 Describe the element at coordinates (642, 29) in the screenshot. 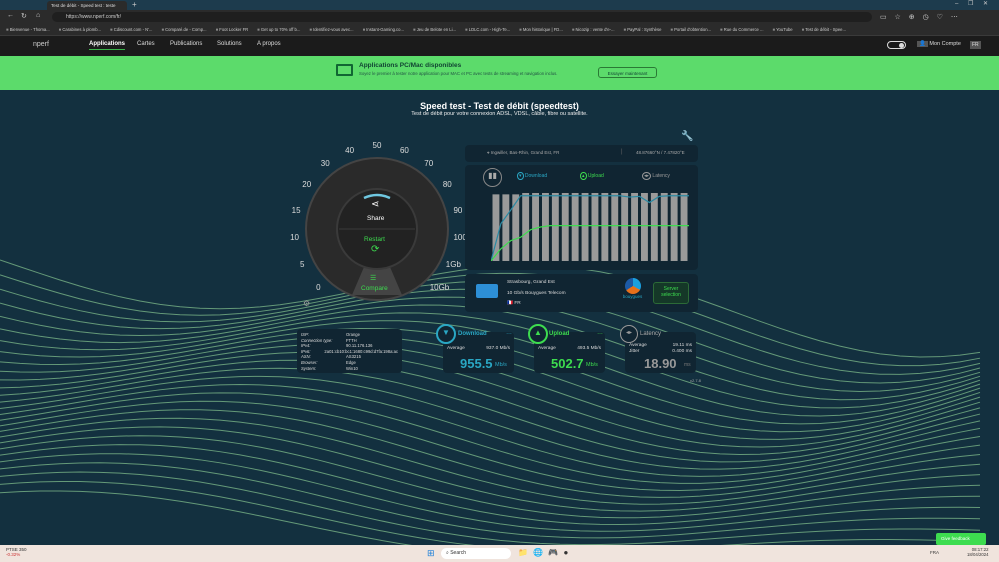

I see `bookmark-item: PayPal : Synthèse` at that location.